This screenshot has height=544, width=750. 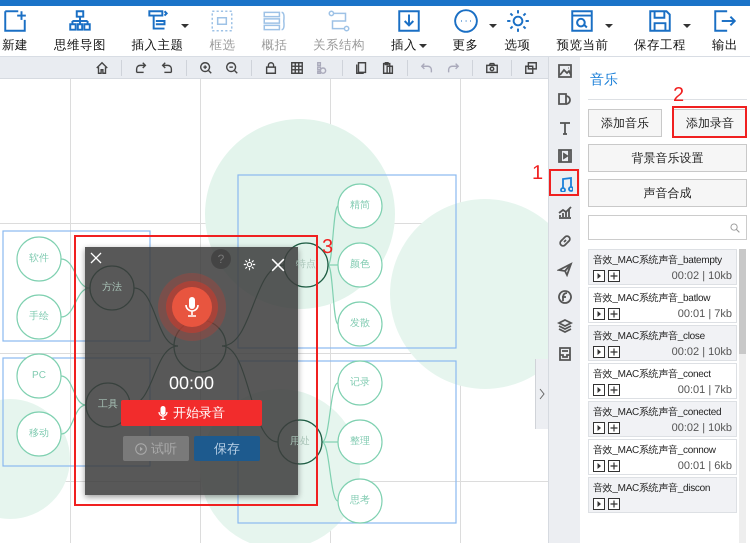 What do you see at coordinates (667, 193) in the screenshot?
I see `panel-button: 声音合成` at bounding box center [667, 193].